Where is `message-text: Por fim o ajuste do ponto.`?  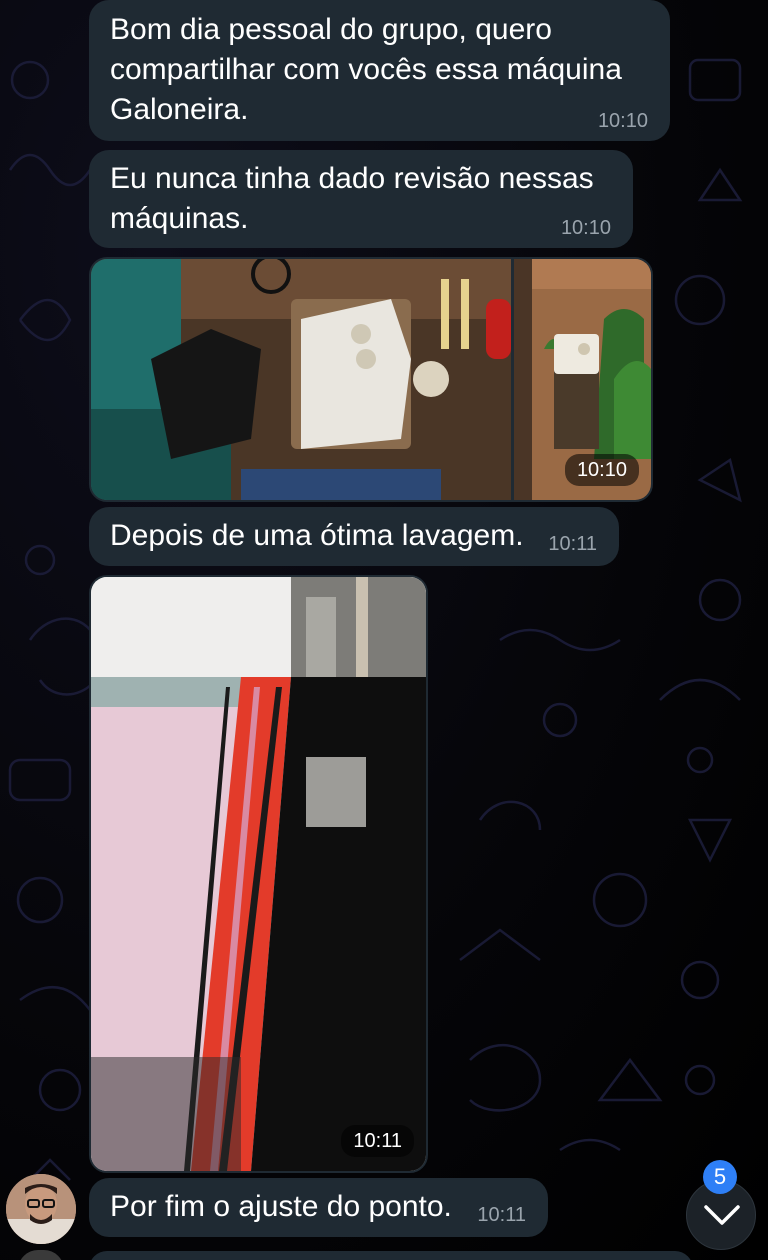
message-text: Por fim o ajuste do ponto. is located at coordinates (281, 1206).